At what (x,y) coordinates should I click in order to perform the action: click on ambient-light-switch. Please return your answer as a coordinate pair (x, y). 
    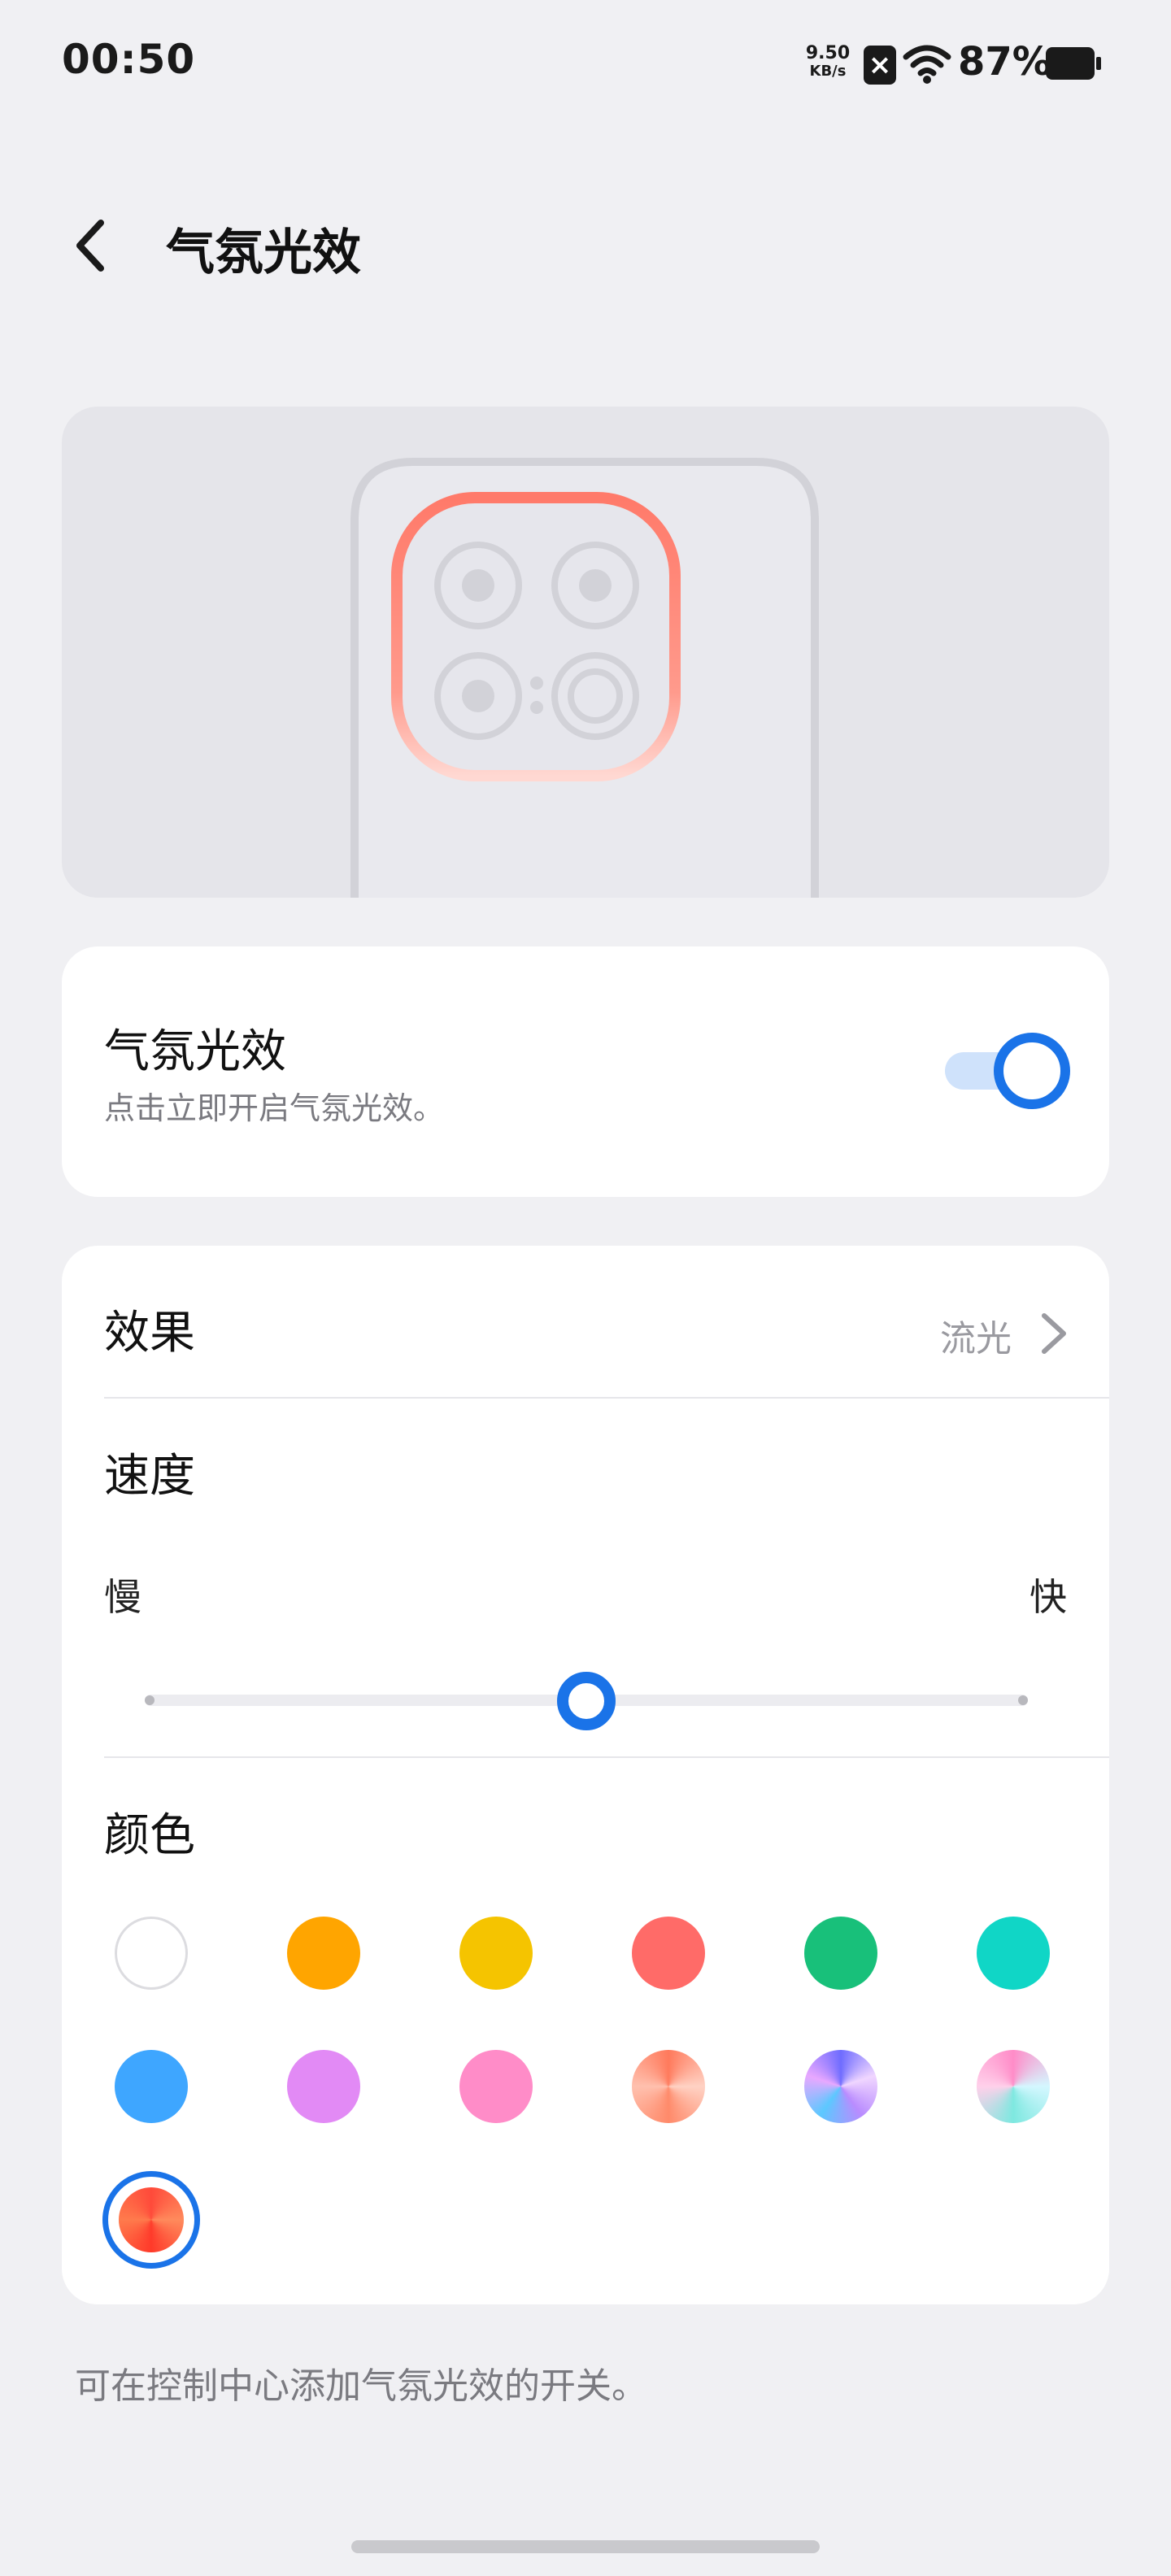
    Looking at the image, I should click on (1007, 1071).